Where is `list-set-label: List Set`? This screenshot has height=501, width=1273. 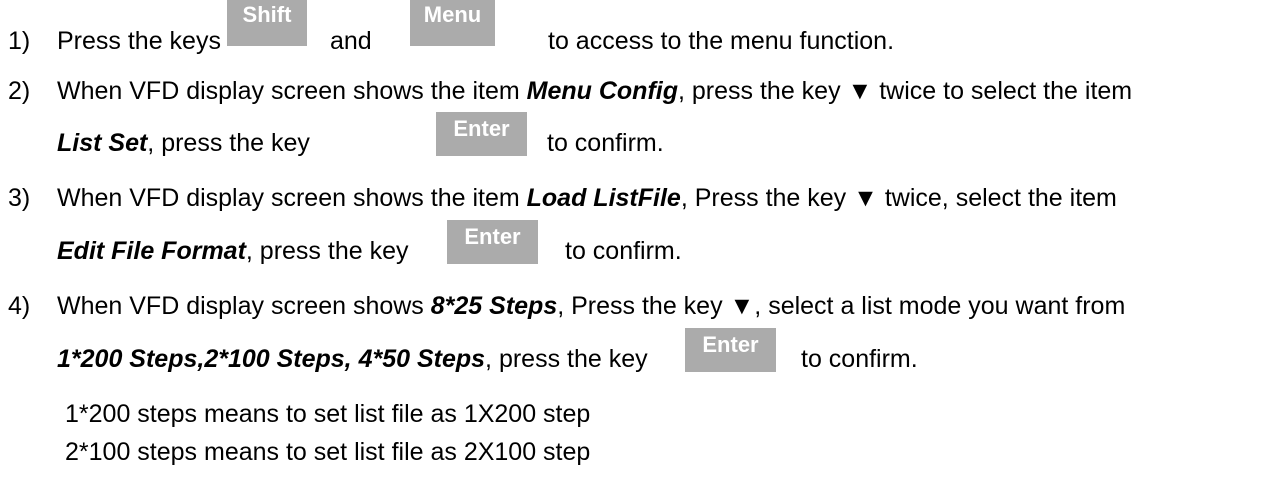 list-set-label: List Set is located at coordinates (102, 143).